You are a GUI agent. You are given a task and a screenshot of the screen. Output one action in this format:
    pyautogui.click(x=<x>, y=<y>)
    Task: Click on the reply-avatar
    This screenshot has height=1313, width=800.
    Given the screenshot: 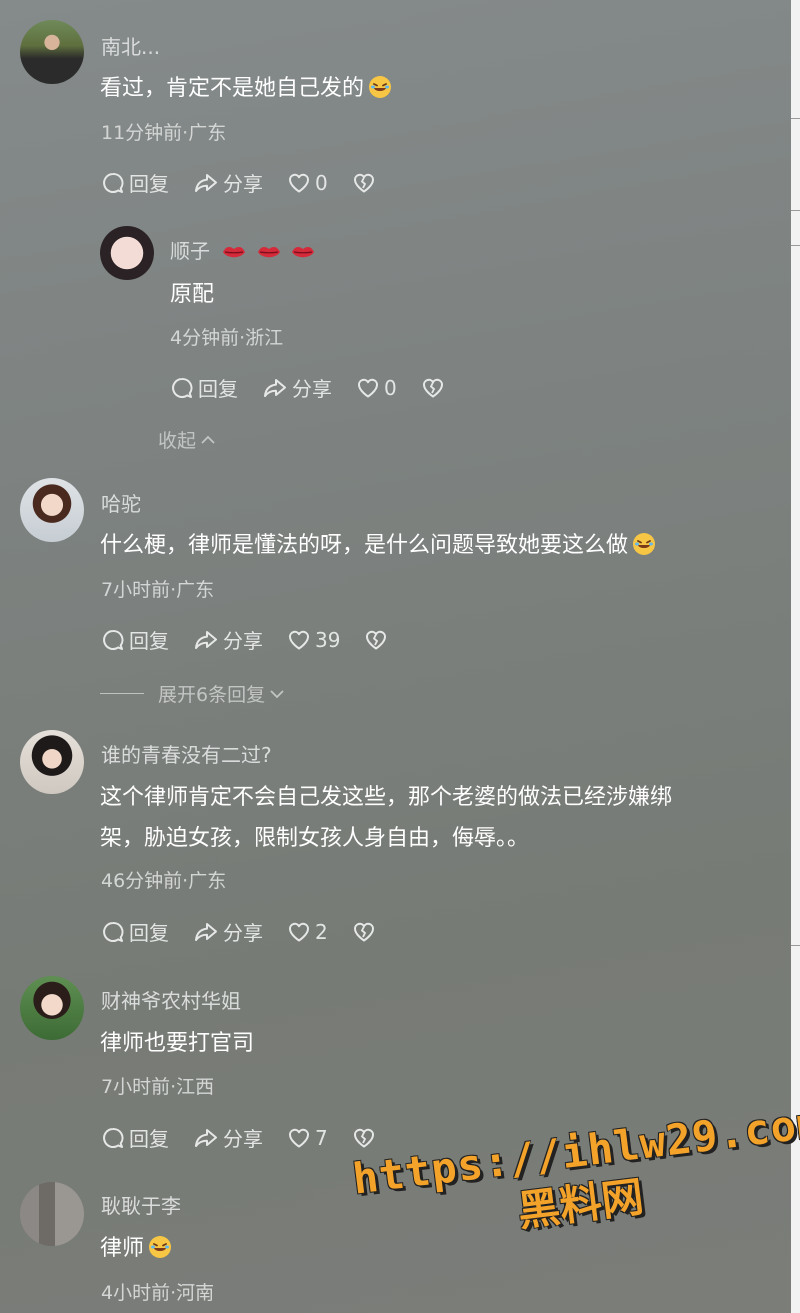 What is the action you would take?
    pyautogui.click(x=127, y=253)
    